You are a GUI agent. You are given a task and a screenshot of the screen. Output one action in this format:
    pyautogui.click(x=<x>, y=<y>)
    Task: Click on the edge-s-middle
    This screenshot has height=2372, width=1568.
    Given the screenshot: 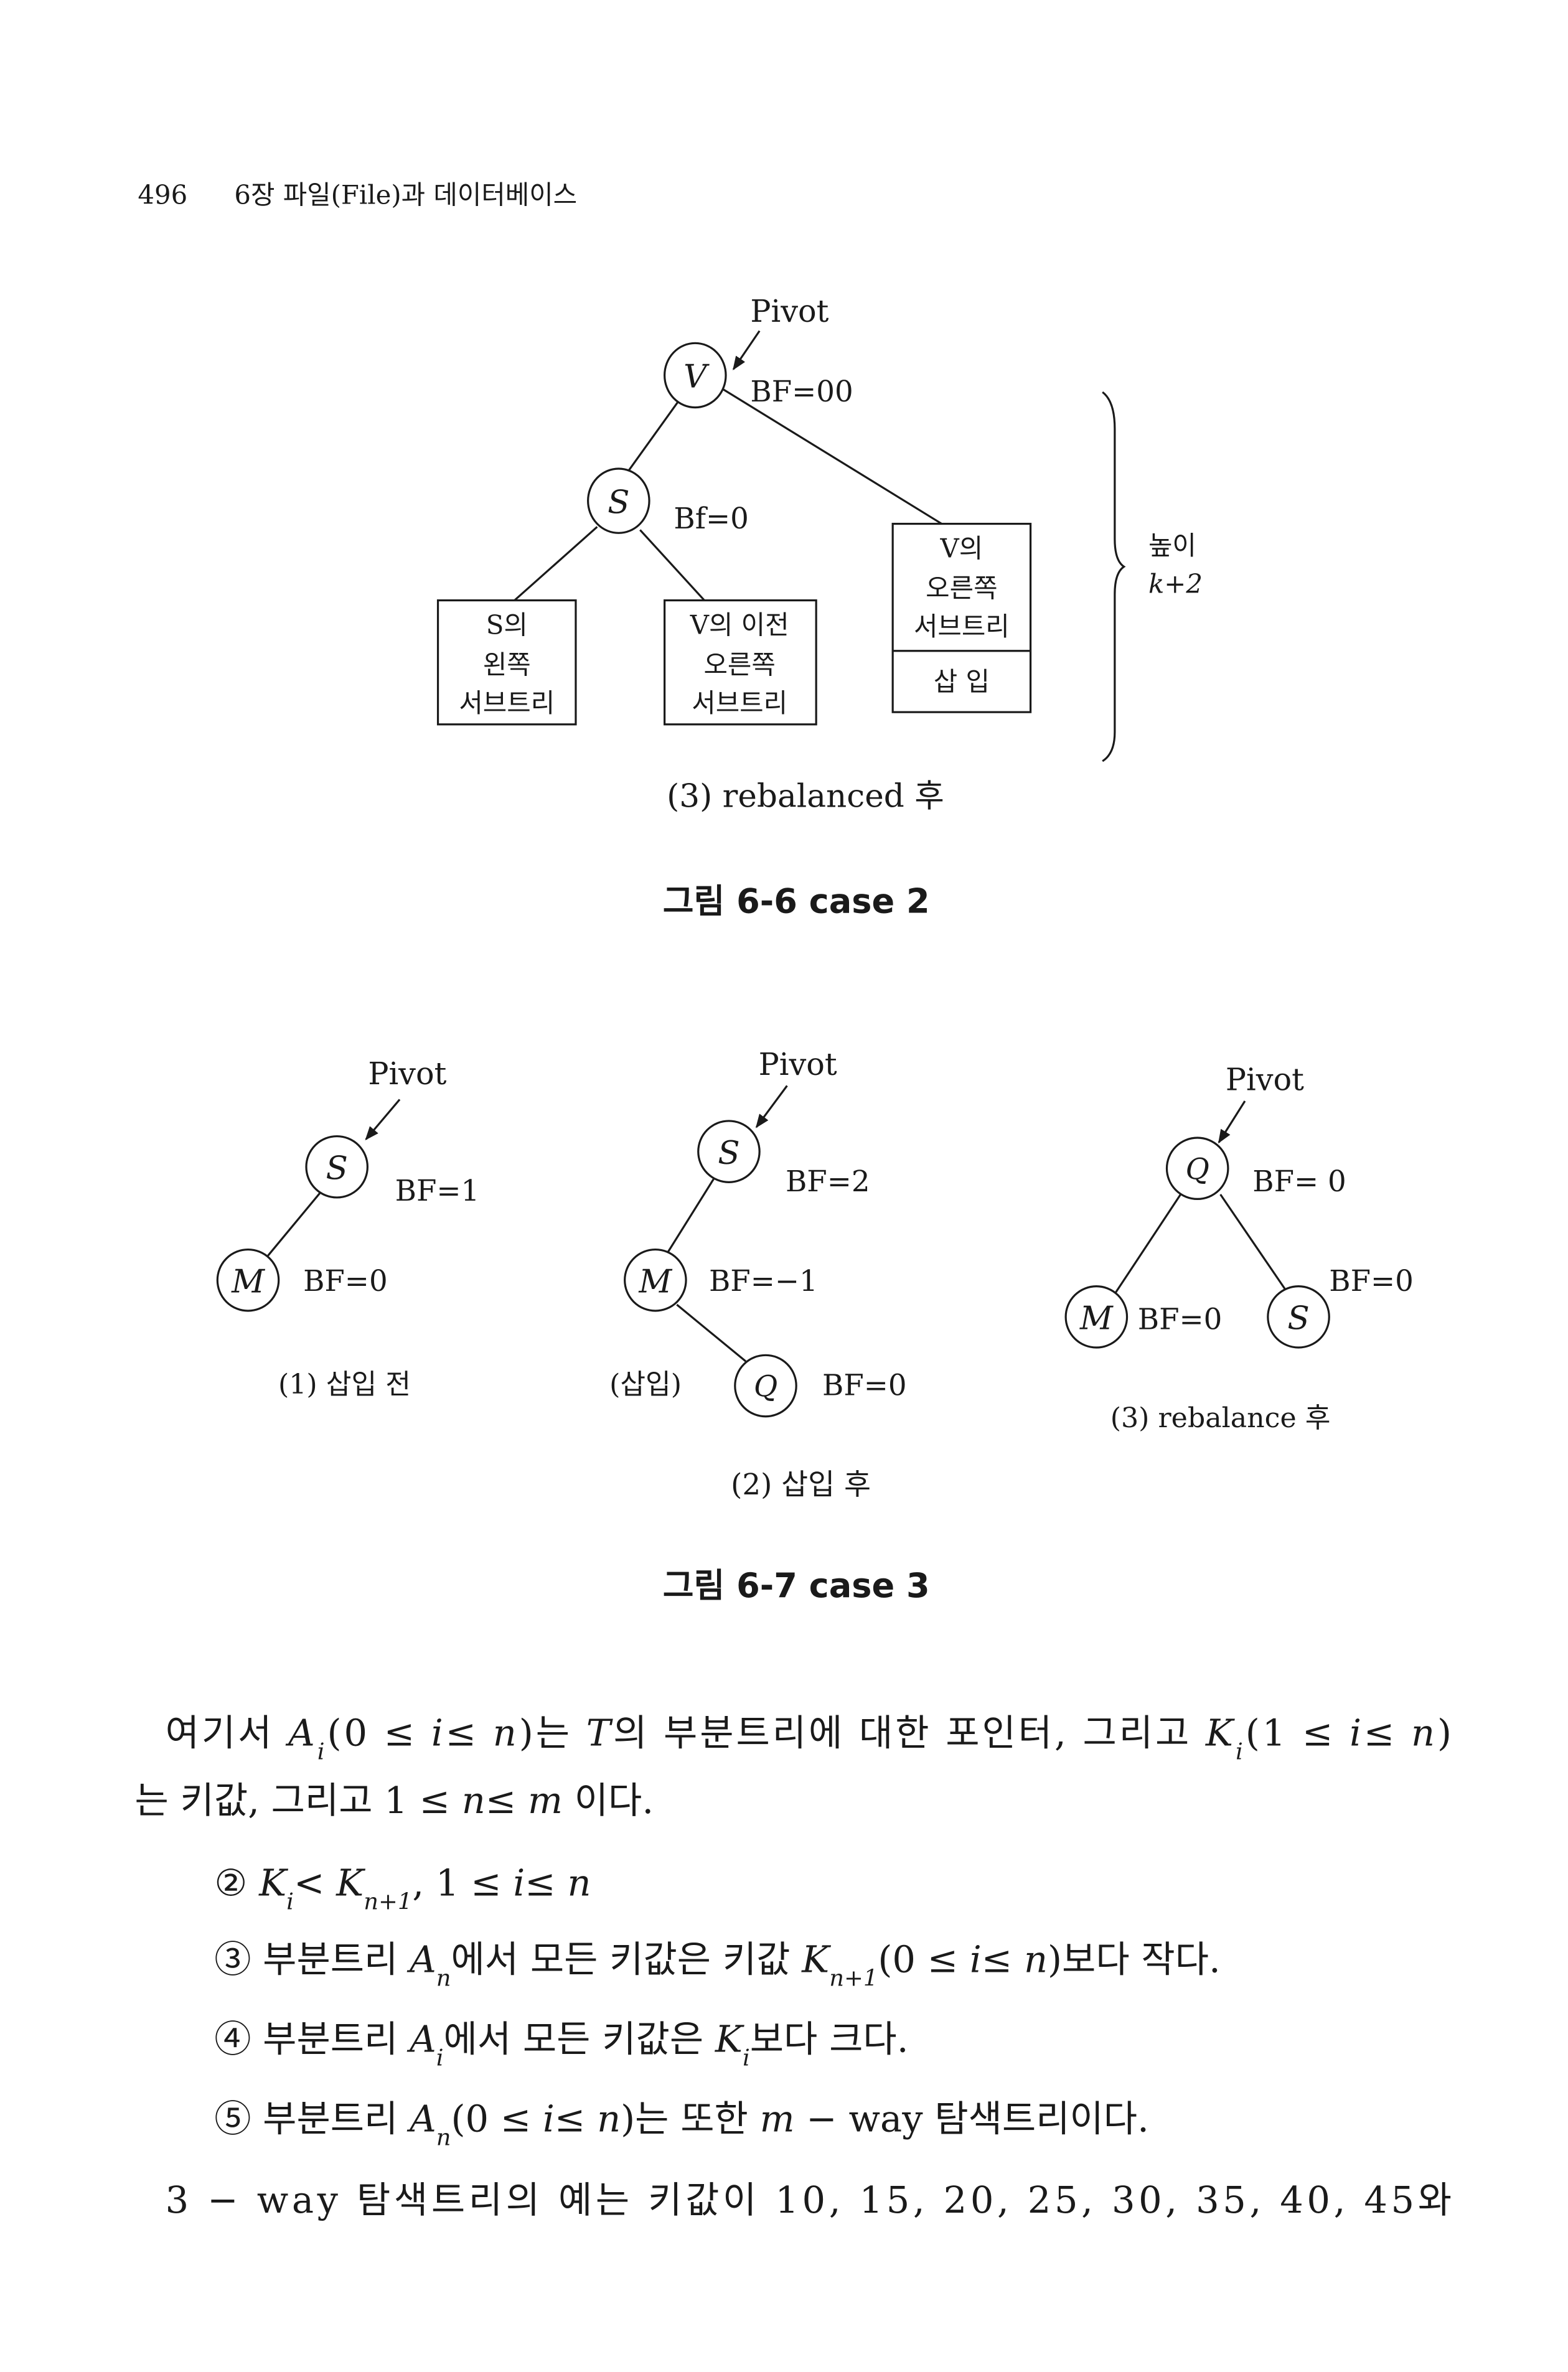 What is the action you would take?
    pyautogui.click(x=672, y=565)
    